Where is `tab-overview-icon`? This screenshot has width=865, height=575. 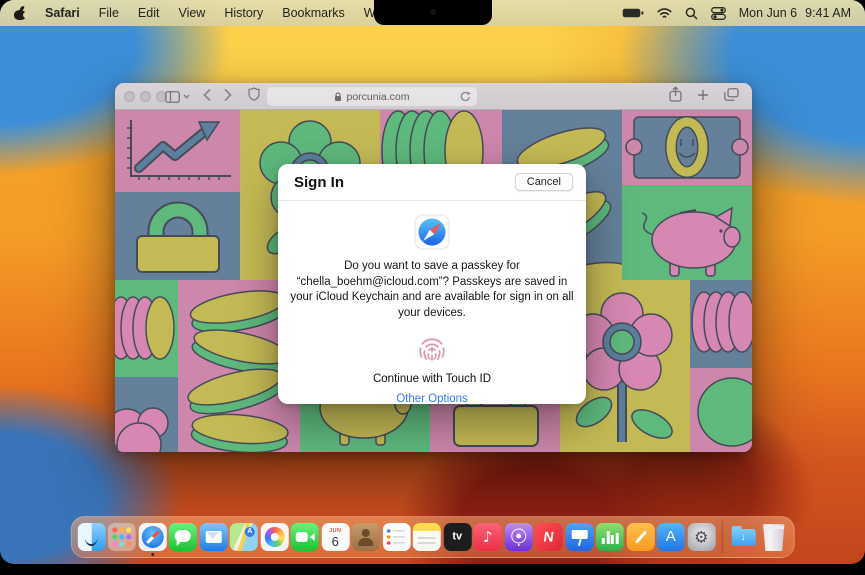 tab-overview-icon is located at coordinates (731, 96).